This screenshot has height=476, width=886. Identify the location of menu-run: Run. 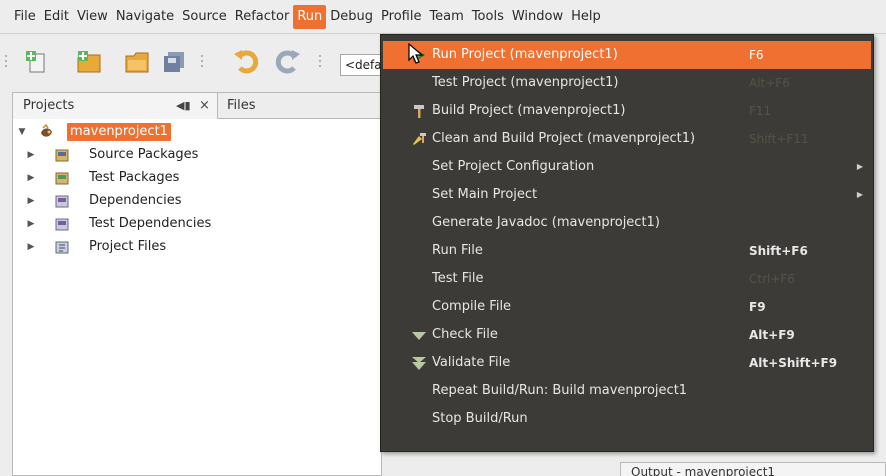
(310, 16).